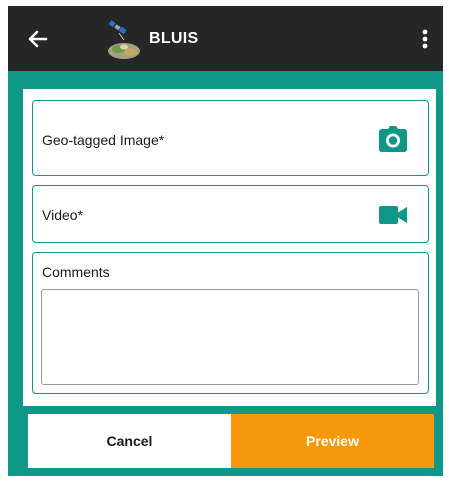 This screenshot has height=482, width=449. I want to click on back-button, so click(37, 39).